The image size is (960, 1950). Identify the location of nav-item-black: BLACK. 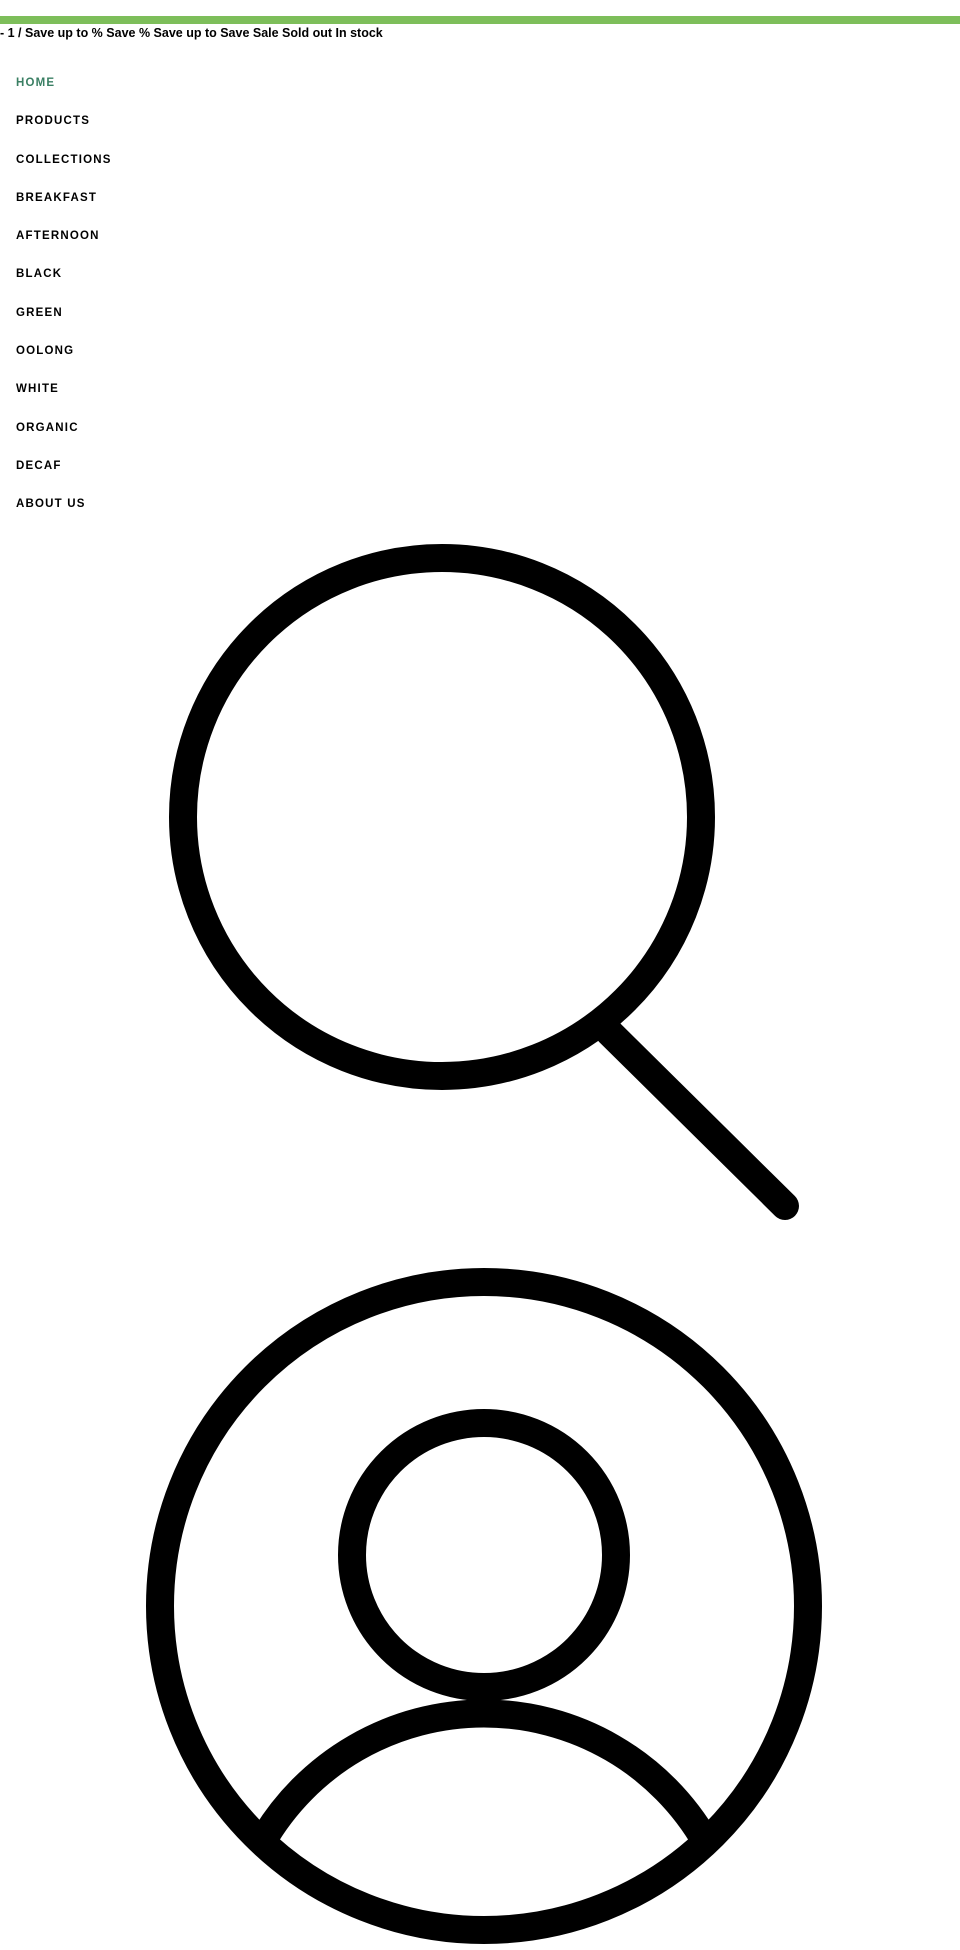
(64, 282).